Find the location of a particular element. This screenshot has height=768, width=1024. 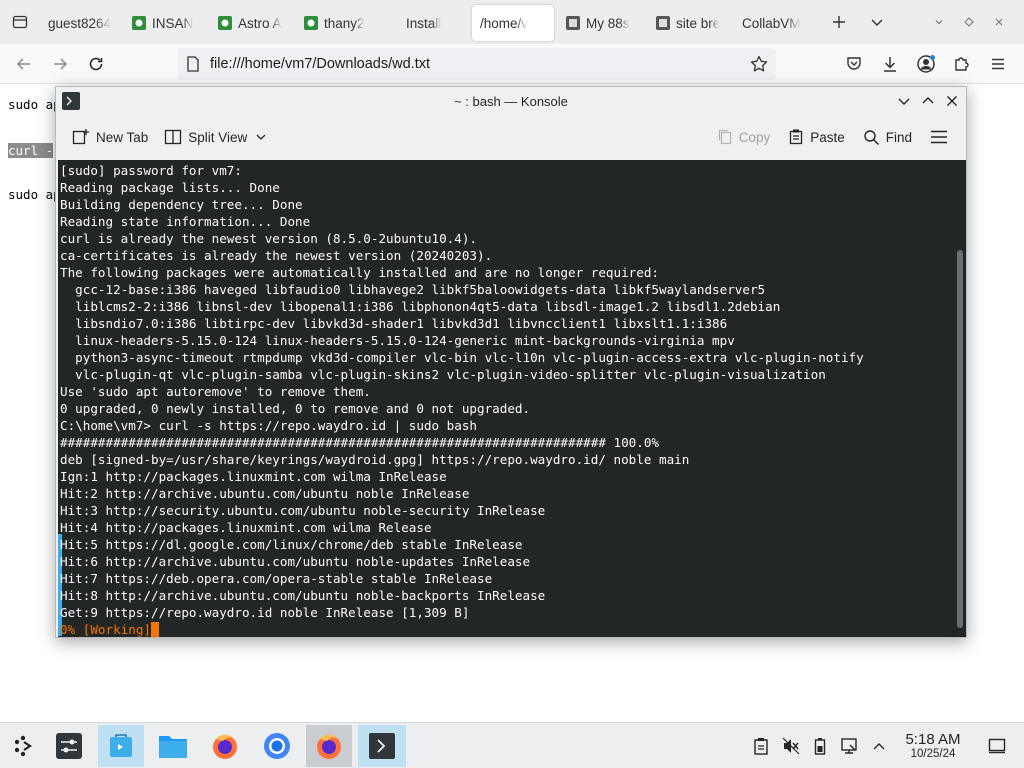

back-button is located at coordinates (24, 64).